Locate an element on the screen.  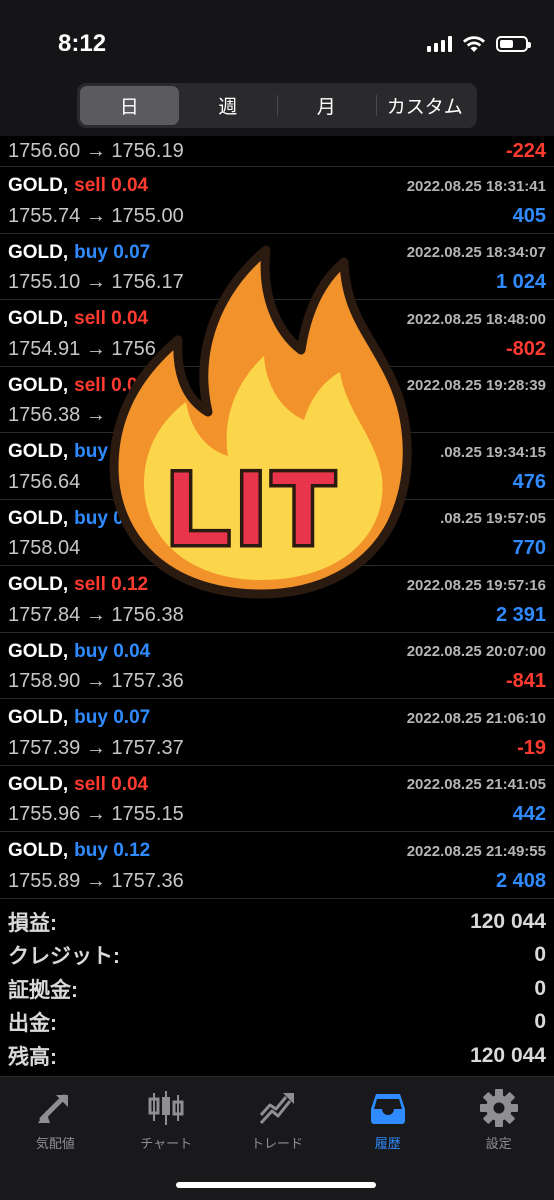
summary-deposit: 証拠金: 0 is located at coordinates (277, 989).